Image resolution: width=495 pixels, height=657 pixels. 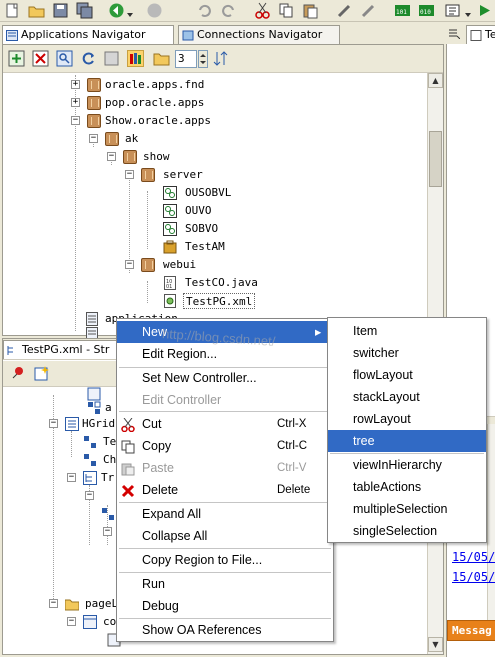 What do you see at coordinates (407, 465) in the screenshot?
I see `submenu-item-viewinhierarchy: viewInHierarchy` at bounding box center [407, 465].